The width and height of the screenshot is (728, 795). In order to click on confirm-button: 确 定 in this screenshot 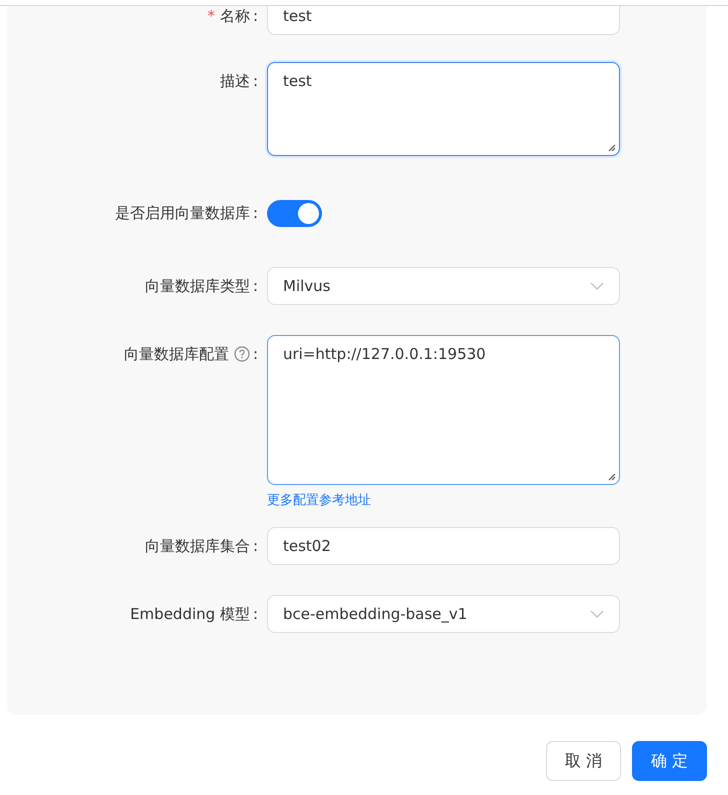, I will do `click(669, 761)`.